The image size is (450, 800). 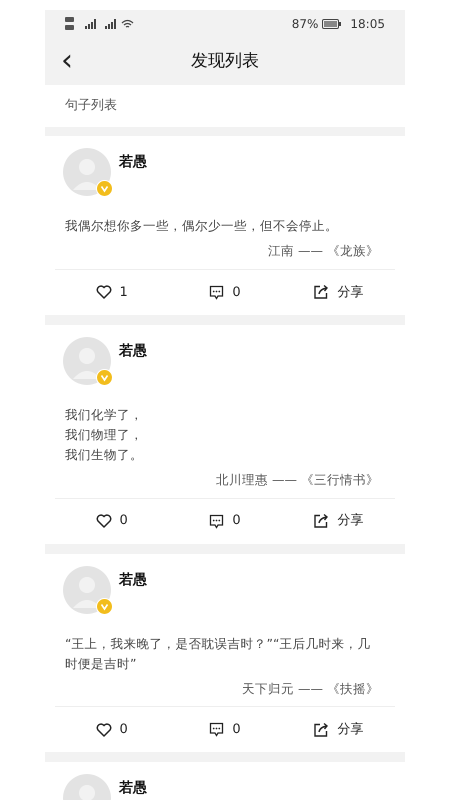 What do you see at coordinates (104, 455) in the screenshot?
I see `quote-line: 我们生物了。` at bounding box center [104, 455].